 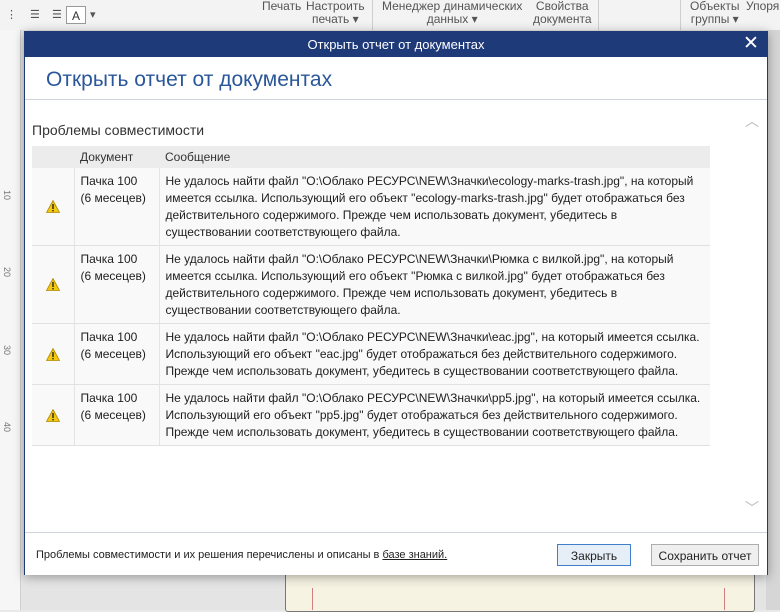 What do you see at coordinates (752, 508) in the screenshot?
I see `scroll-down-icon: ﹀` at bounding box center [752, 508].